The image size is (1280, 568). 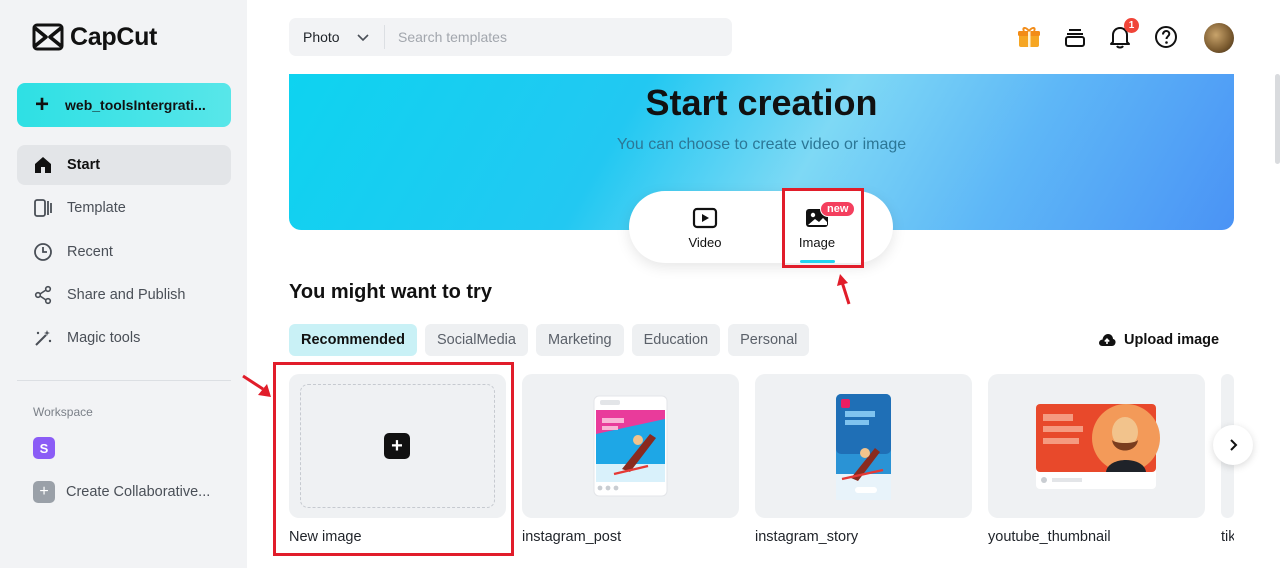 I want to click on help-icon, so click(x=1166, y=37).